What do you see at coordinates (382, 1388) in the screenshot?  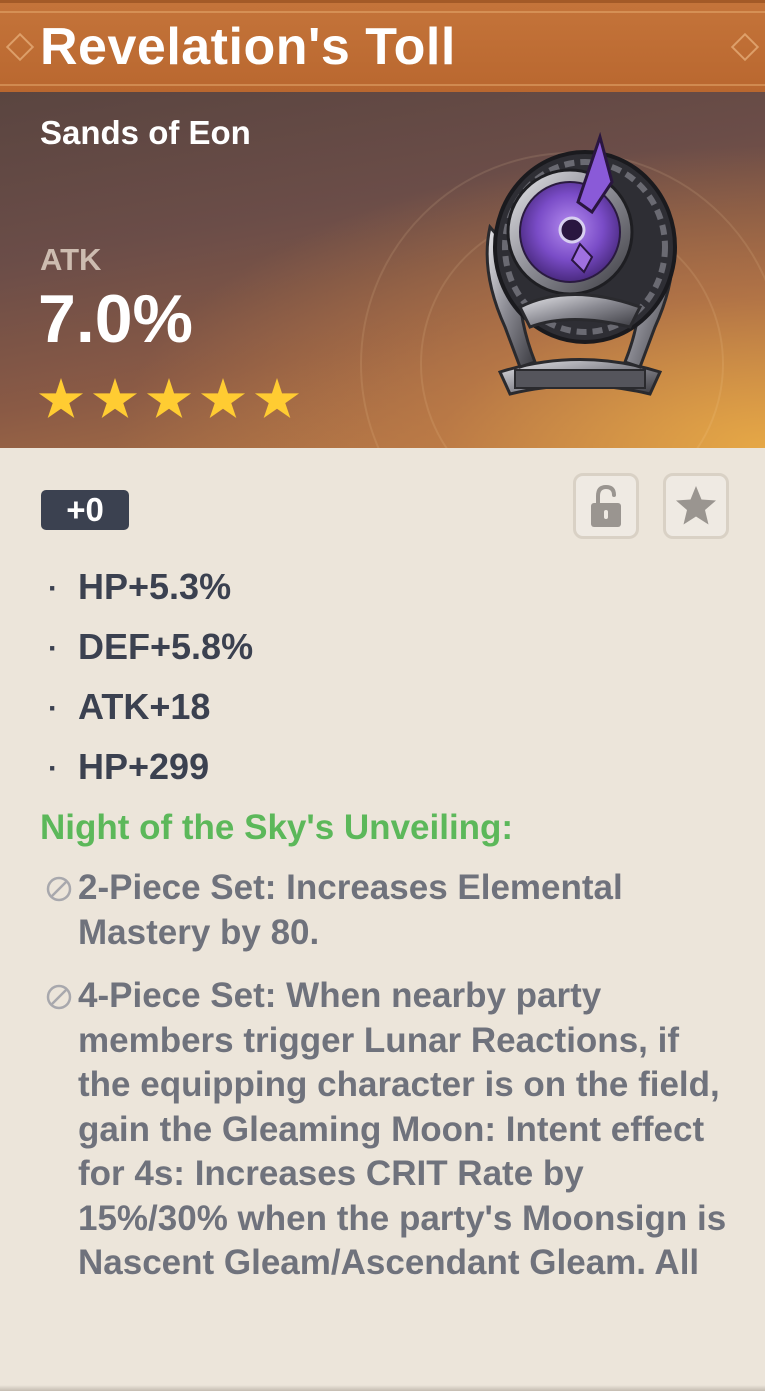 I see `scroll-edge` at bounding box center [382, 1388].